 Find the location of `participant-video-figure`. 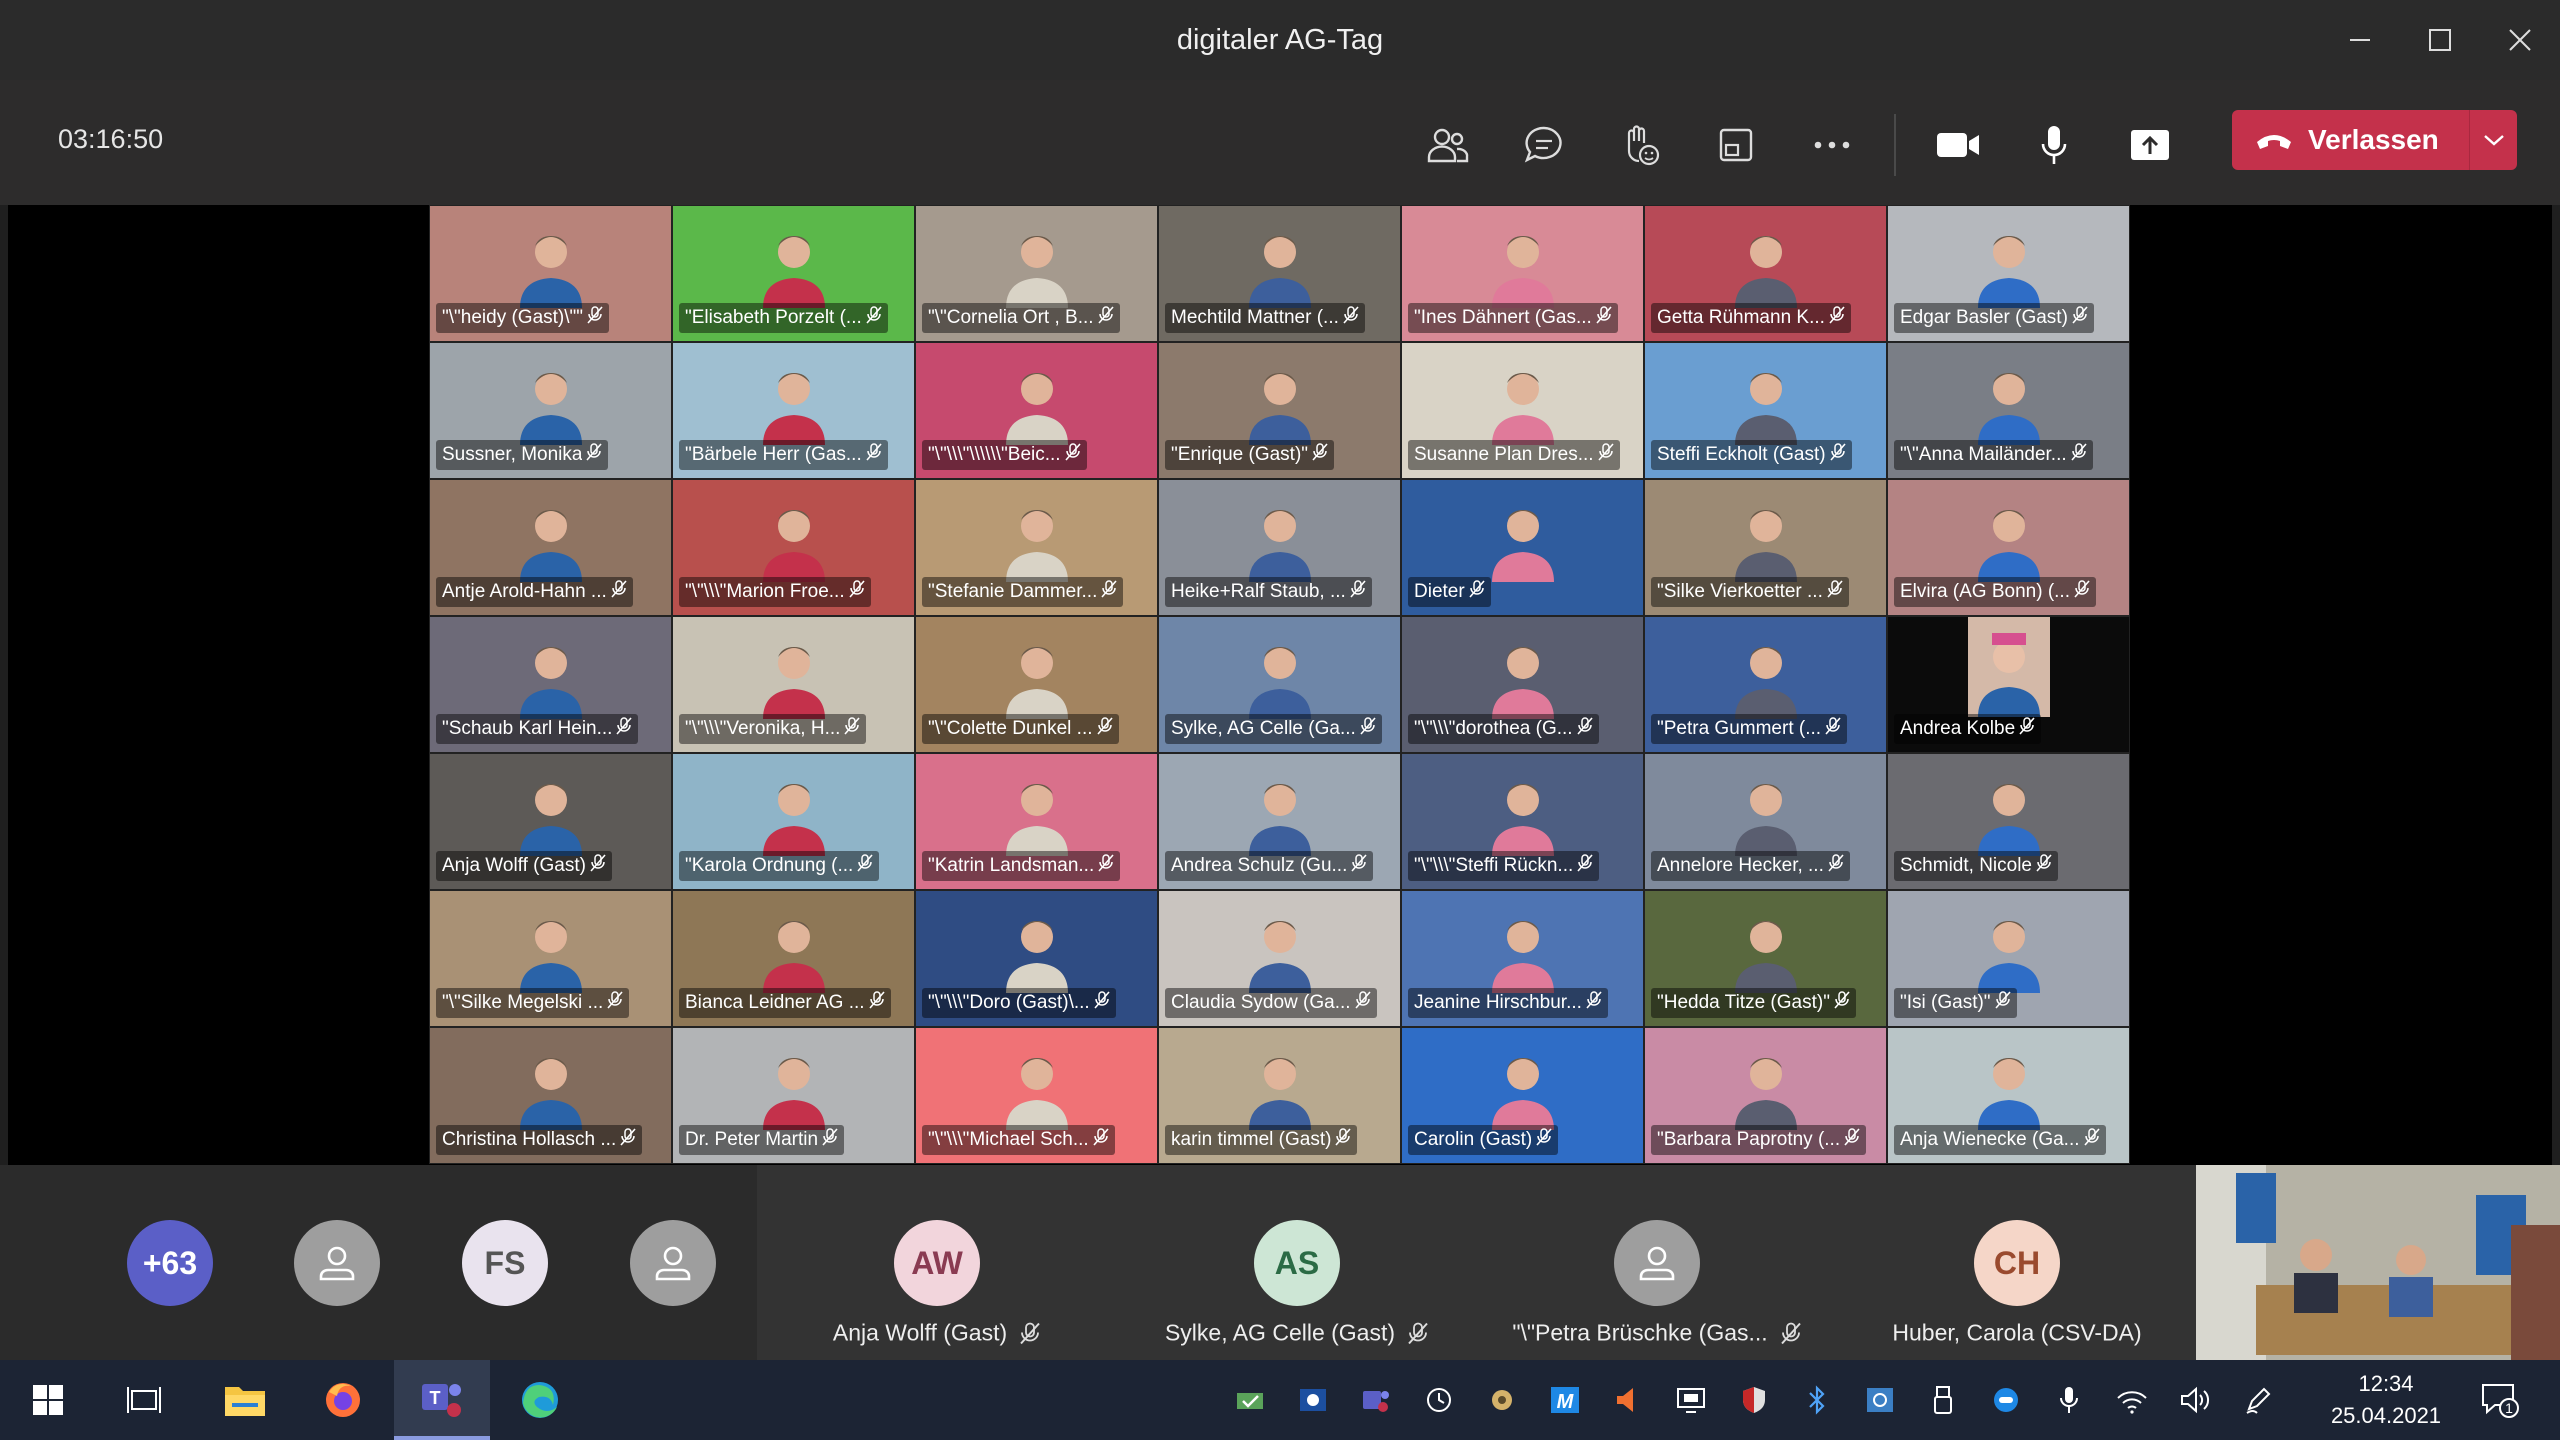

participant-video-figure is located at coordinates (1523, 542).